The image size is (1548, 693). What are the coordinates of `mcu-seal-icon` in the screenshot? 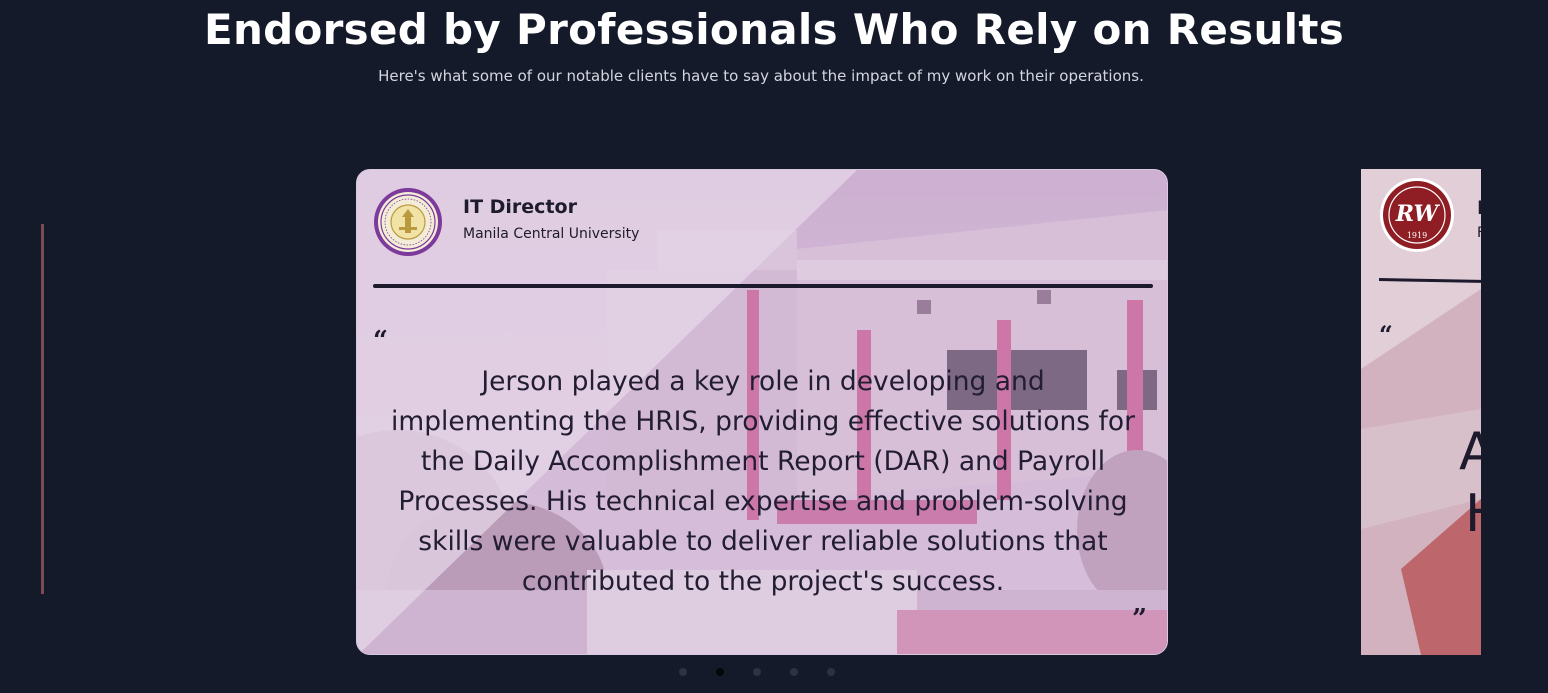 It's located at (408, 222).